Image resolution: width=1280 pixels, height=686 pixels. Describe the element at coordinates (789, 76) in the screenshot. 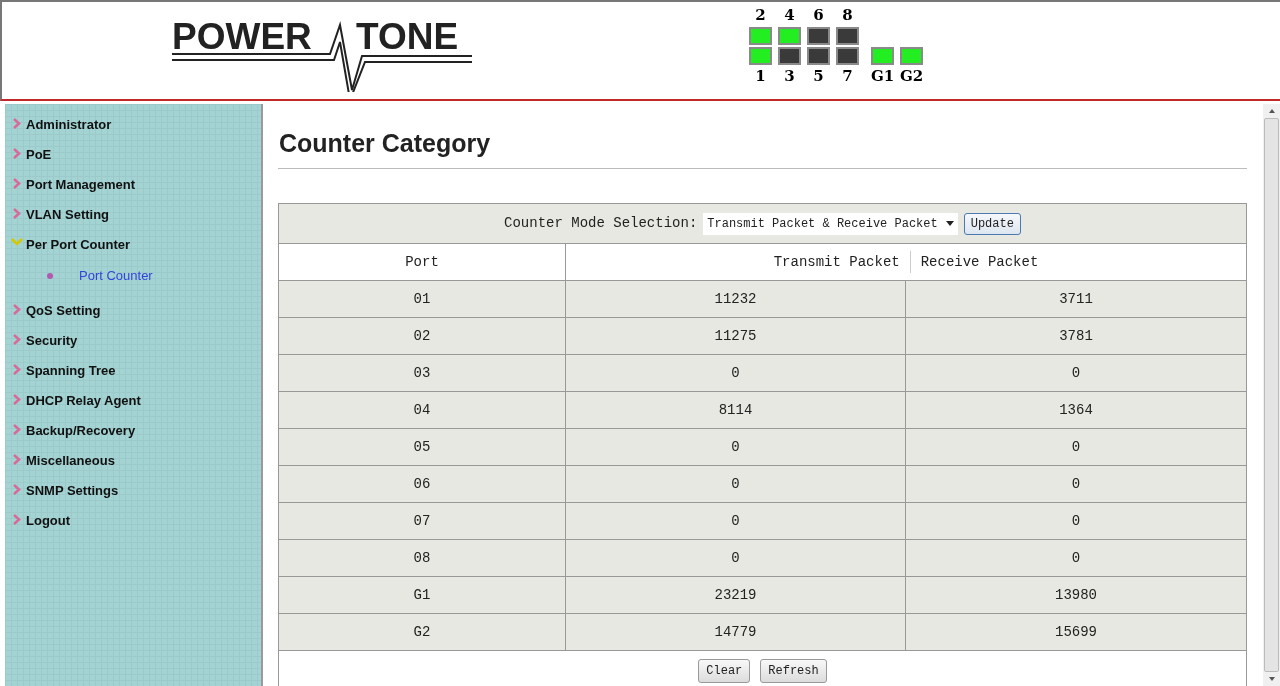

I see `port-number: 3` at that location.